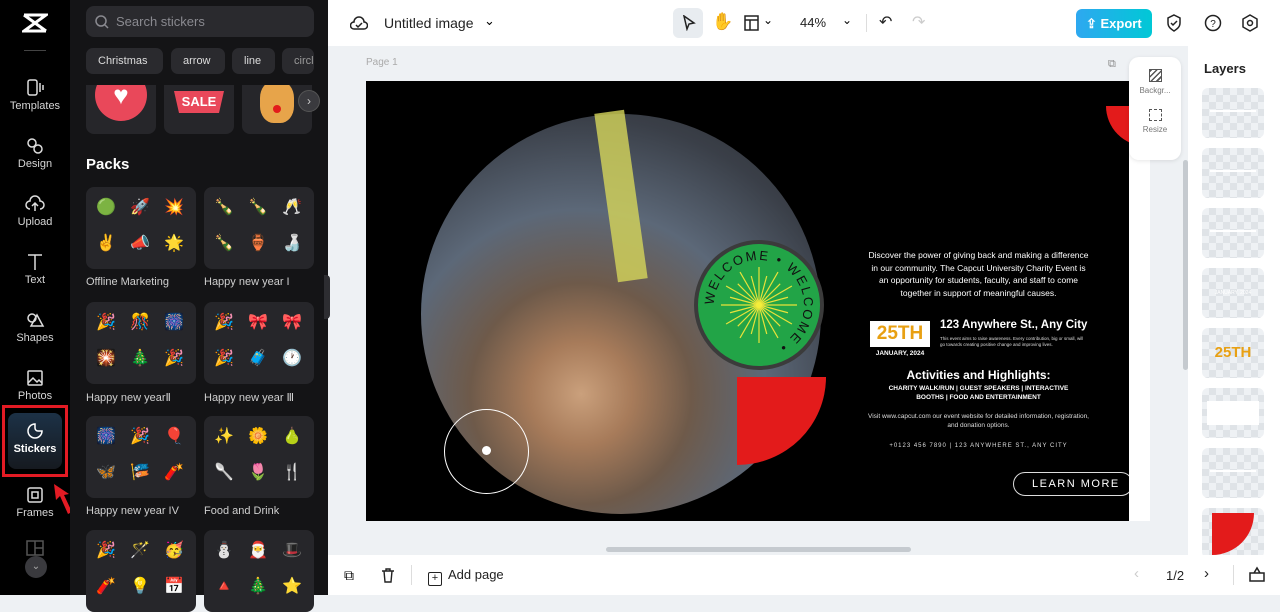  What do you see at coordinates (1155, 75) in the screenshot?
I see `background-icon` at bounding box center [1155, 75].